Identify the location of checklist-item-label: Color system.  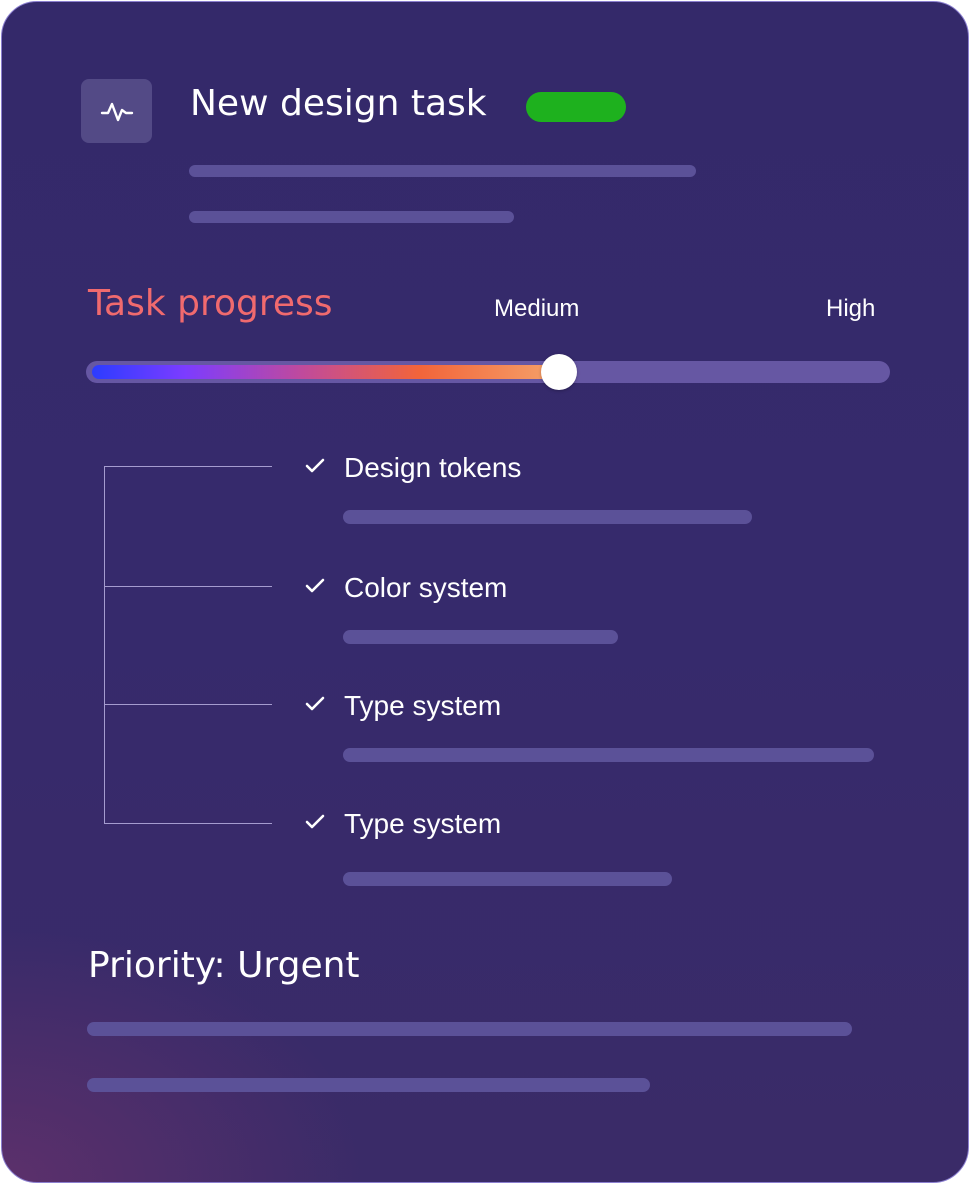
(426, 587).